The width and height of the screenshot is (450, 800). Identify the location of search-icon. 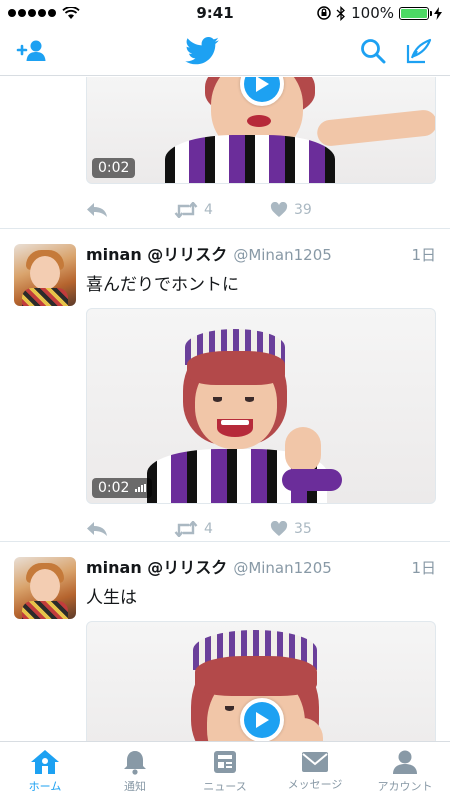
(373, 50).